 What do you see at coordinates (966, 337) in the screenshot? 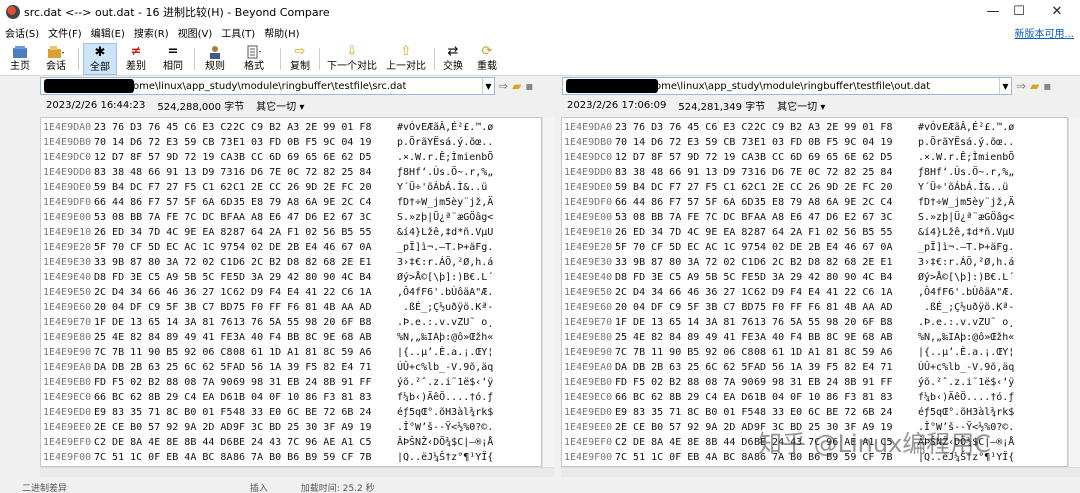
I see `ascii-text: %N‚„‰IAþ:@ô»Œžh«` at bounding box center [966, 337].